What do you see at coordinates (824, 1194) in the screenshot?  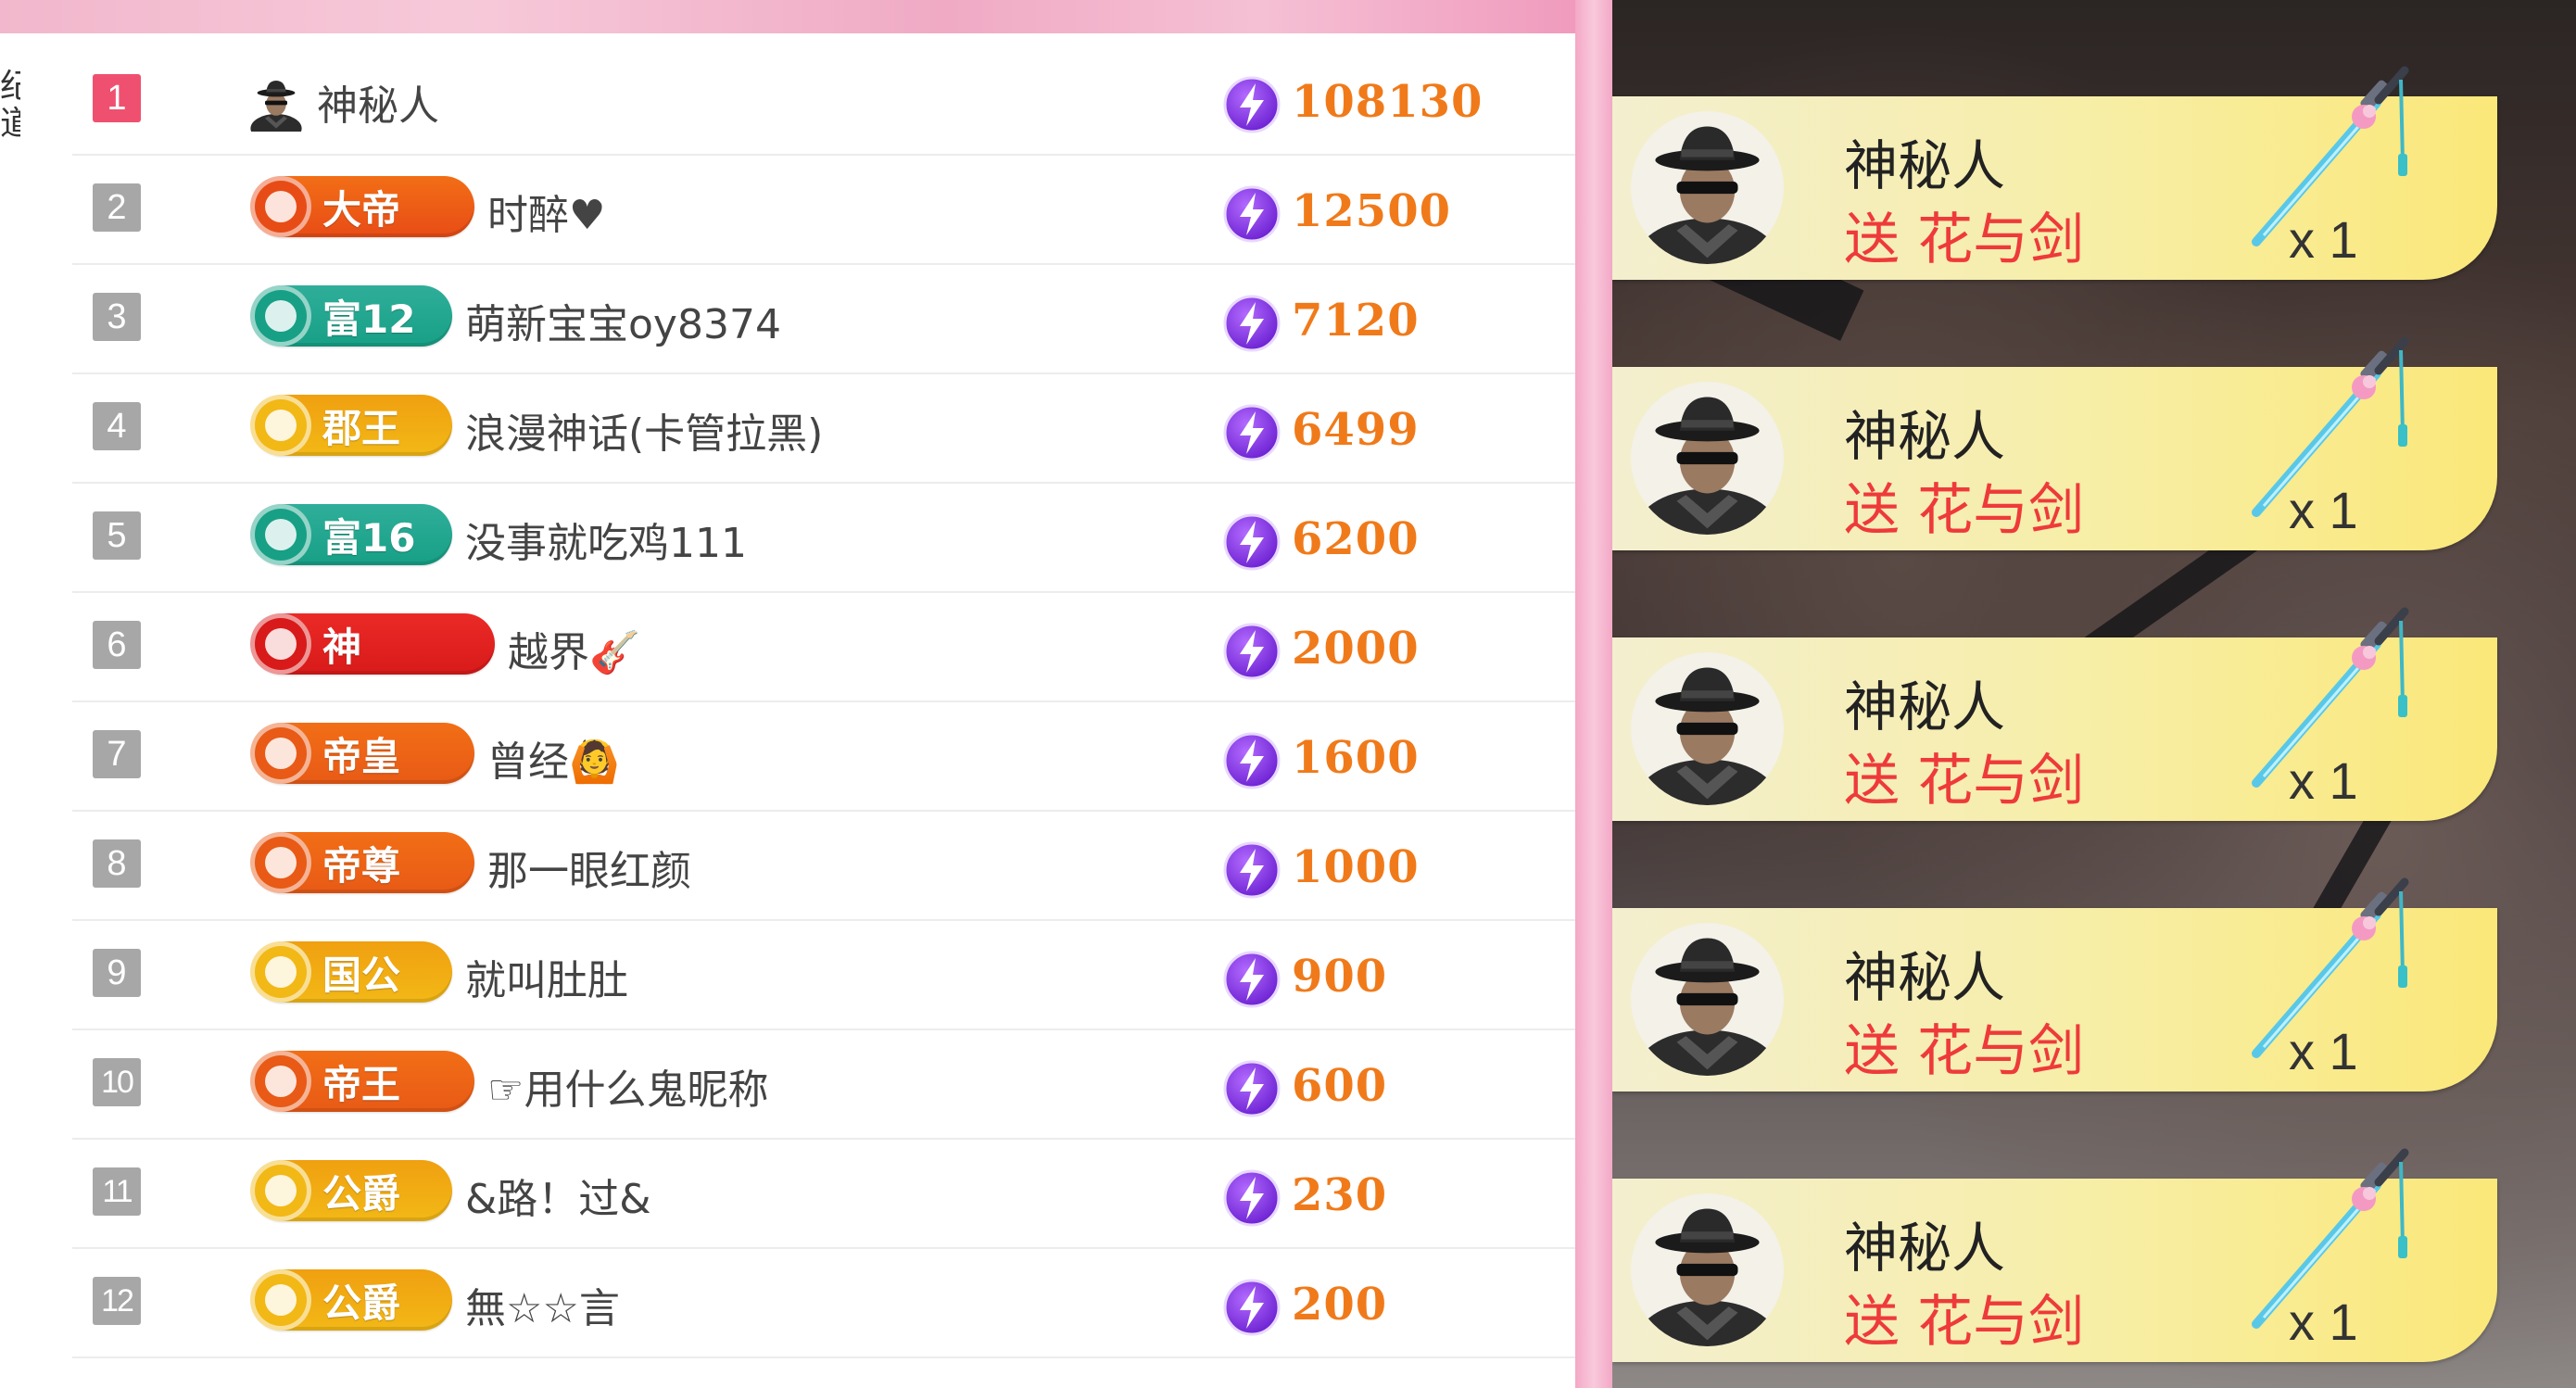 I see `ranking-row: 11 公爵 &路！过& 230` at bounding box center [824, 1194].